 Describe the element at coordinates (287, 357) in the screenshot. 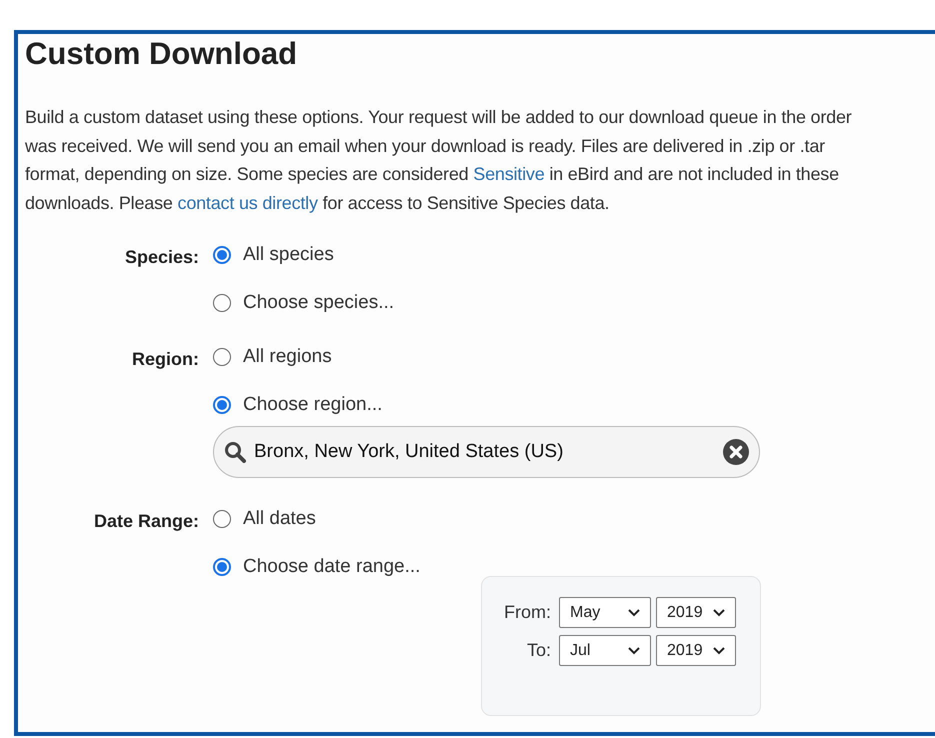

I see `option-label: All regions` at that location.